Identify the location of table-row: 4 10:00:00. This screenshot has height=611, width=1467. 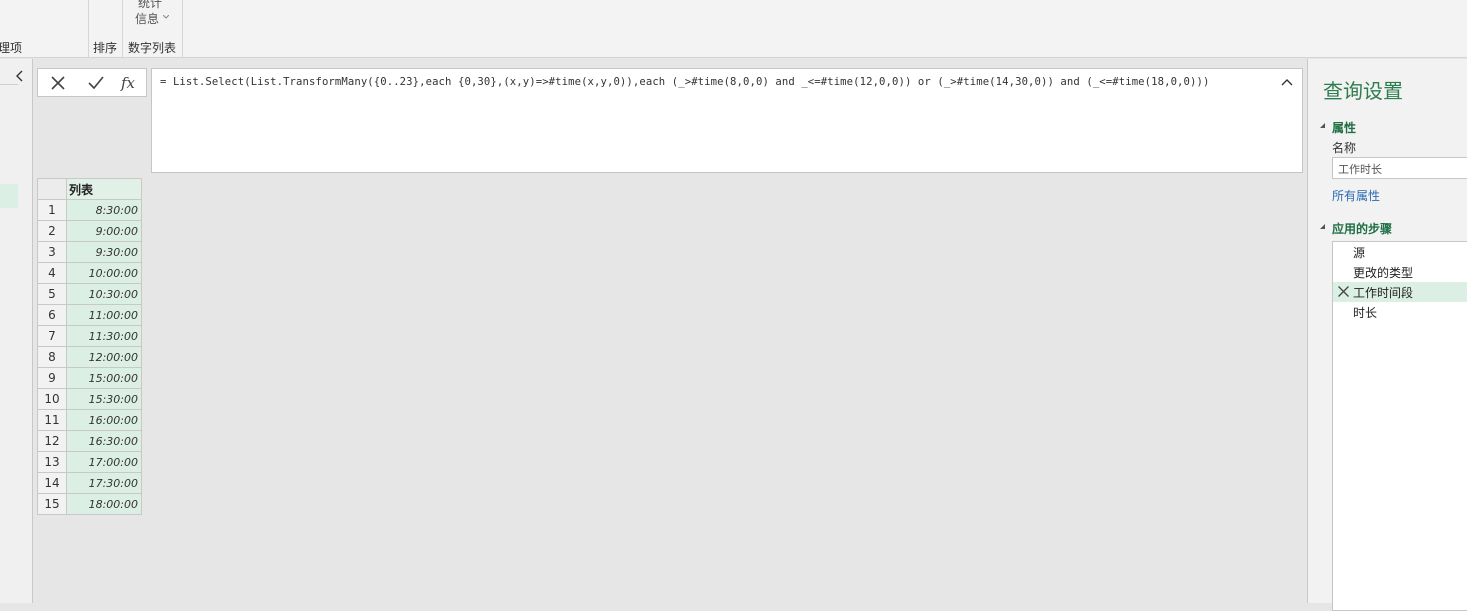
(89, 273).